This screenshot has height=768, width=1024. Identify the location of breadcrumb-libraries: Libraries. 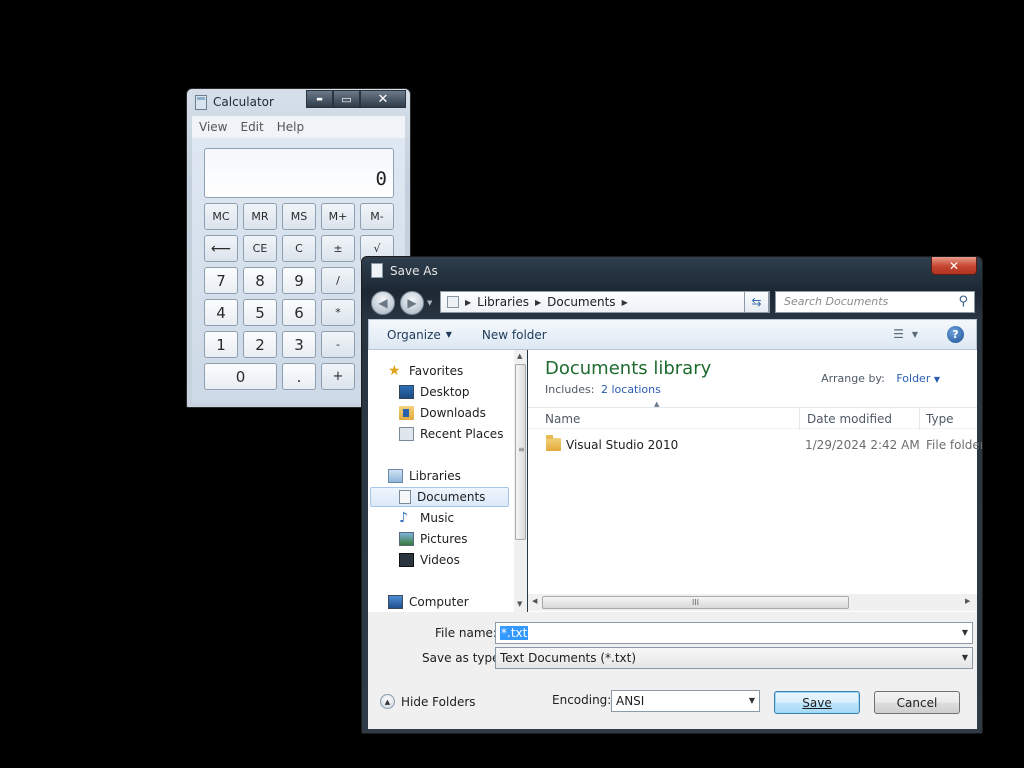
(503, 302).